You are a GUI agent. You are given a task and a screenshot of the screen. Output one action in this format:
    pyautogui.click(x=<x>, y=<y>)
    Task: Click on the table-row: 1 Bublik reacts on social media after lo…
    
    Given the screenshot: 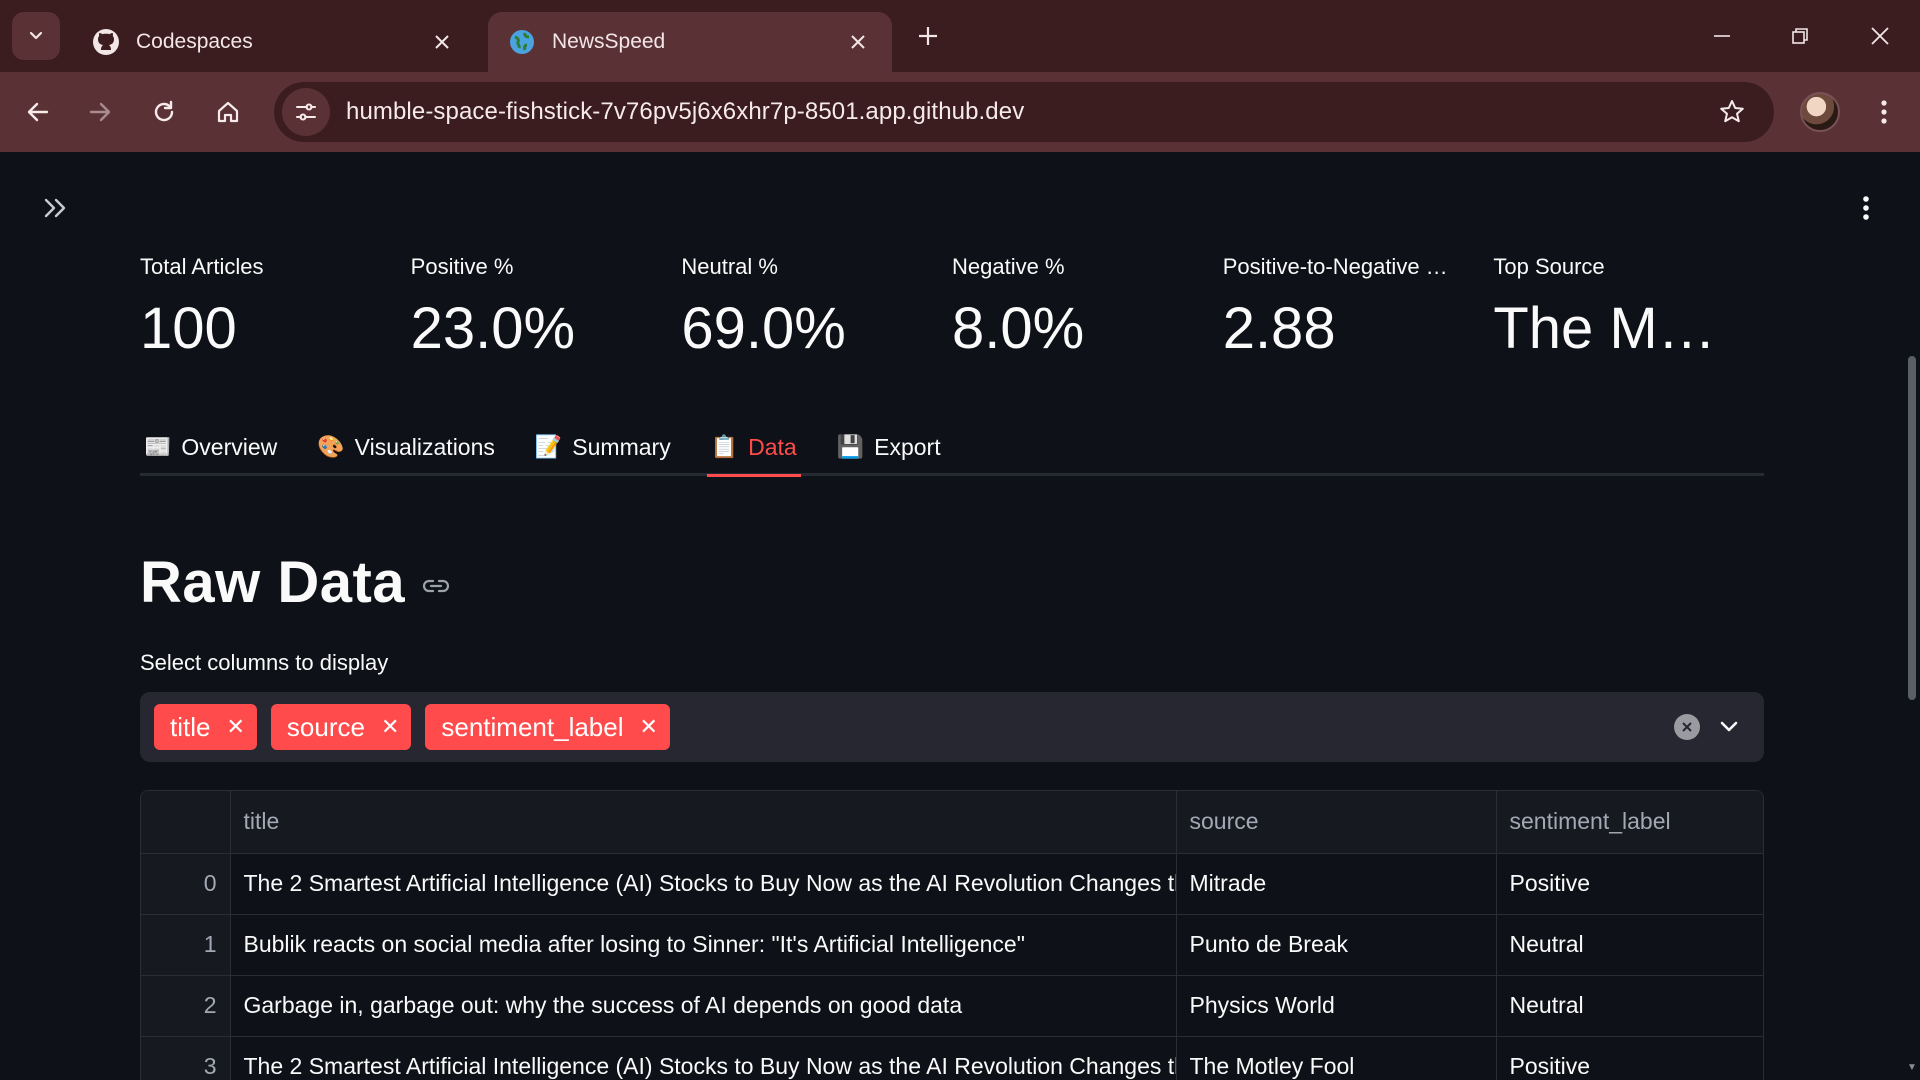 What is the action you would take?
    pyautogui.click(x=952, y=945)
    